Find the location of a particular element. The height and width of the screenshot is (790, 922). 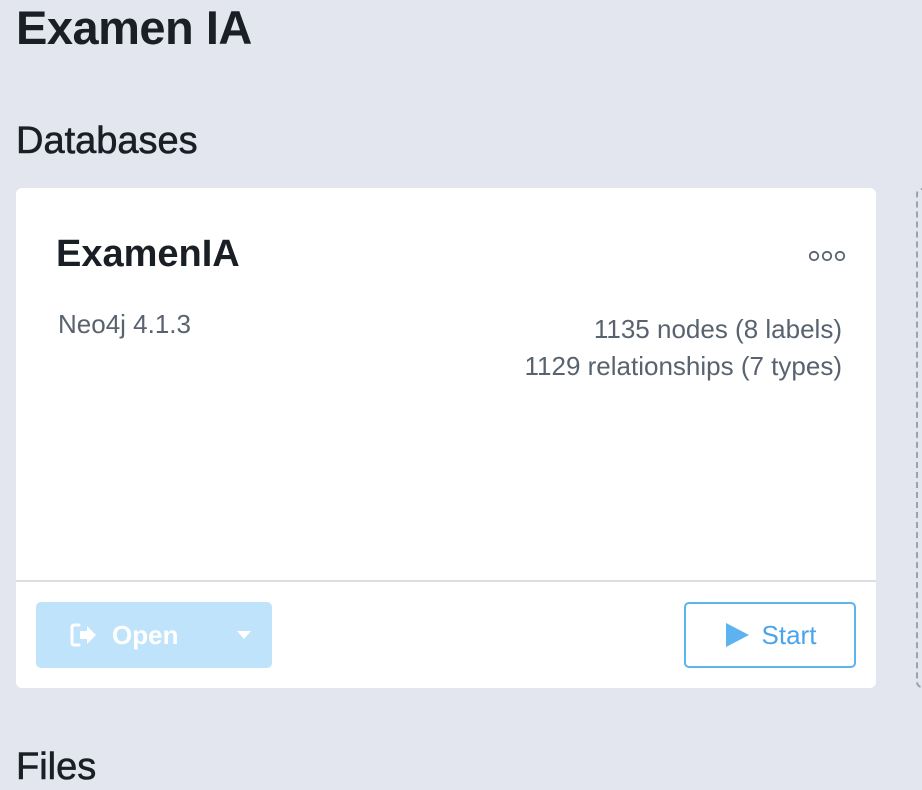

sign-in-icon is located at coordinates (83, 635).